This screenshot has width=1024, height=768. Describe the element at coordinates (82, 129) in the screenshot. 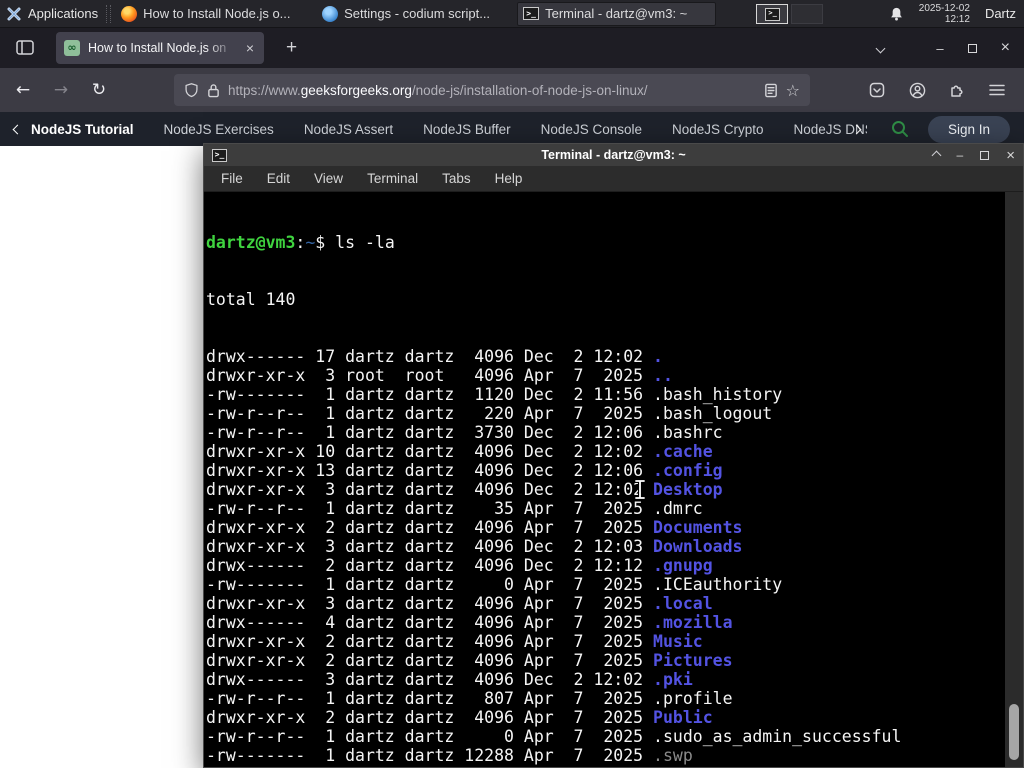

I see `site-nav-link: NodeJS Tutorial` at that location.